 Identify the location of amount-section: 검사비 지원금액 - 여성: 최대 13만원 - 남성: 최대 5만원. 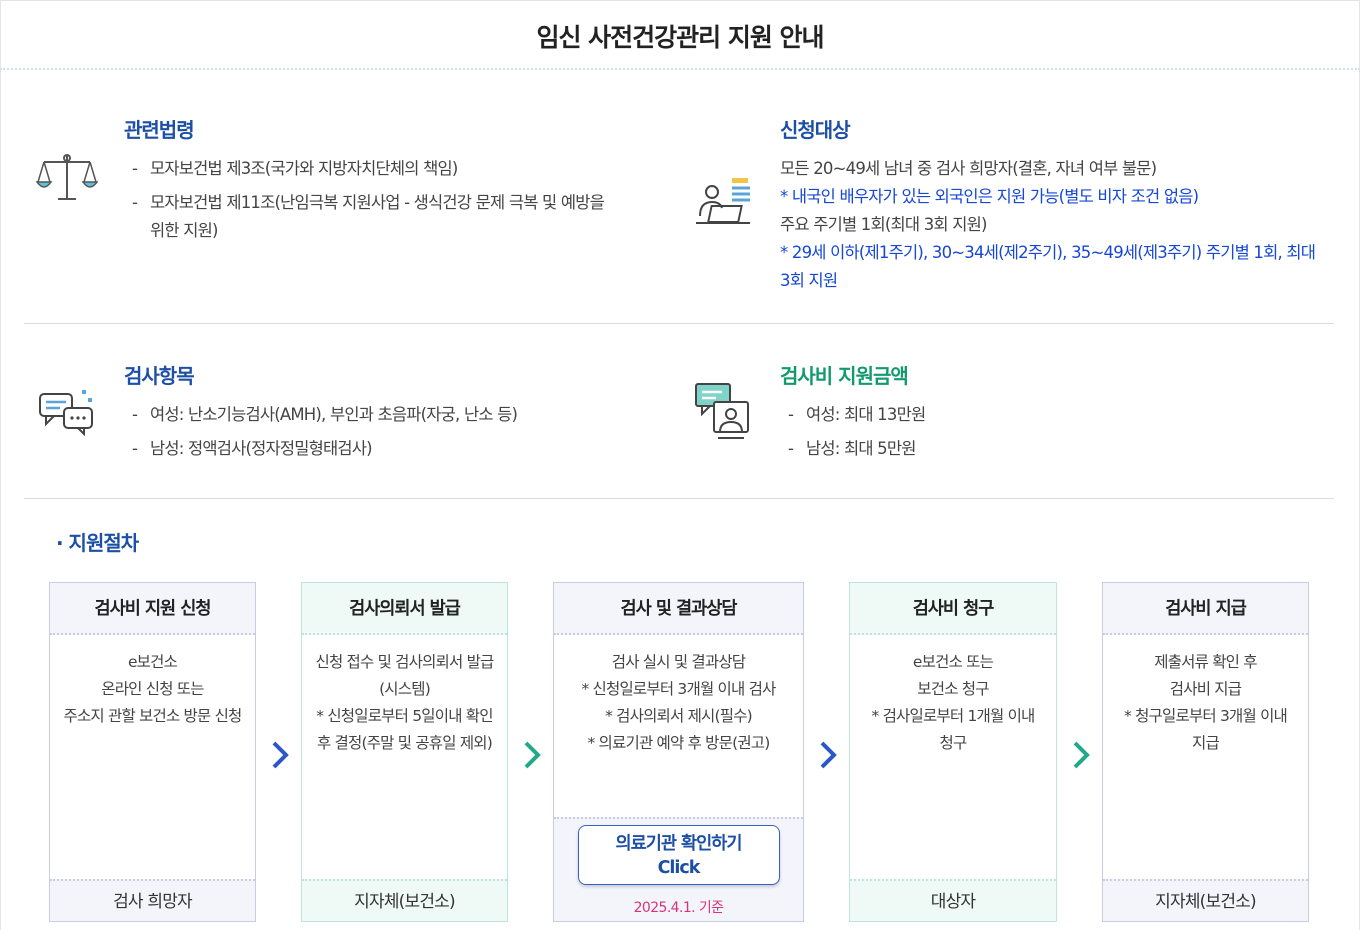
(1030, 414).